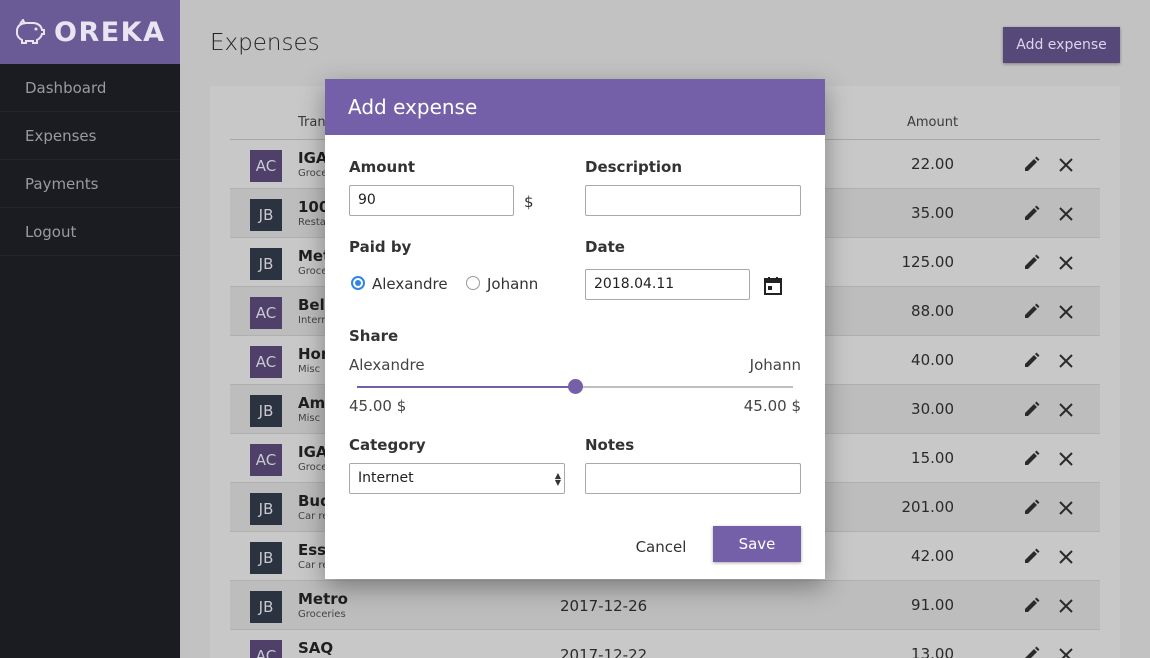  I want to click on expense-amount: 91.00, so click(932, 605).